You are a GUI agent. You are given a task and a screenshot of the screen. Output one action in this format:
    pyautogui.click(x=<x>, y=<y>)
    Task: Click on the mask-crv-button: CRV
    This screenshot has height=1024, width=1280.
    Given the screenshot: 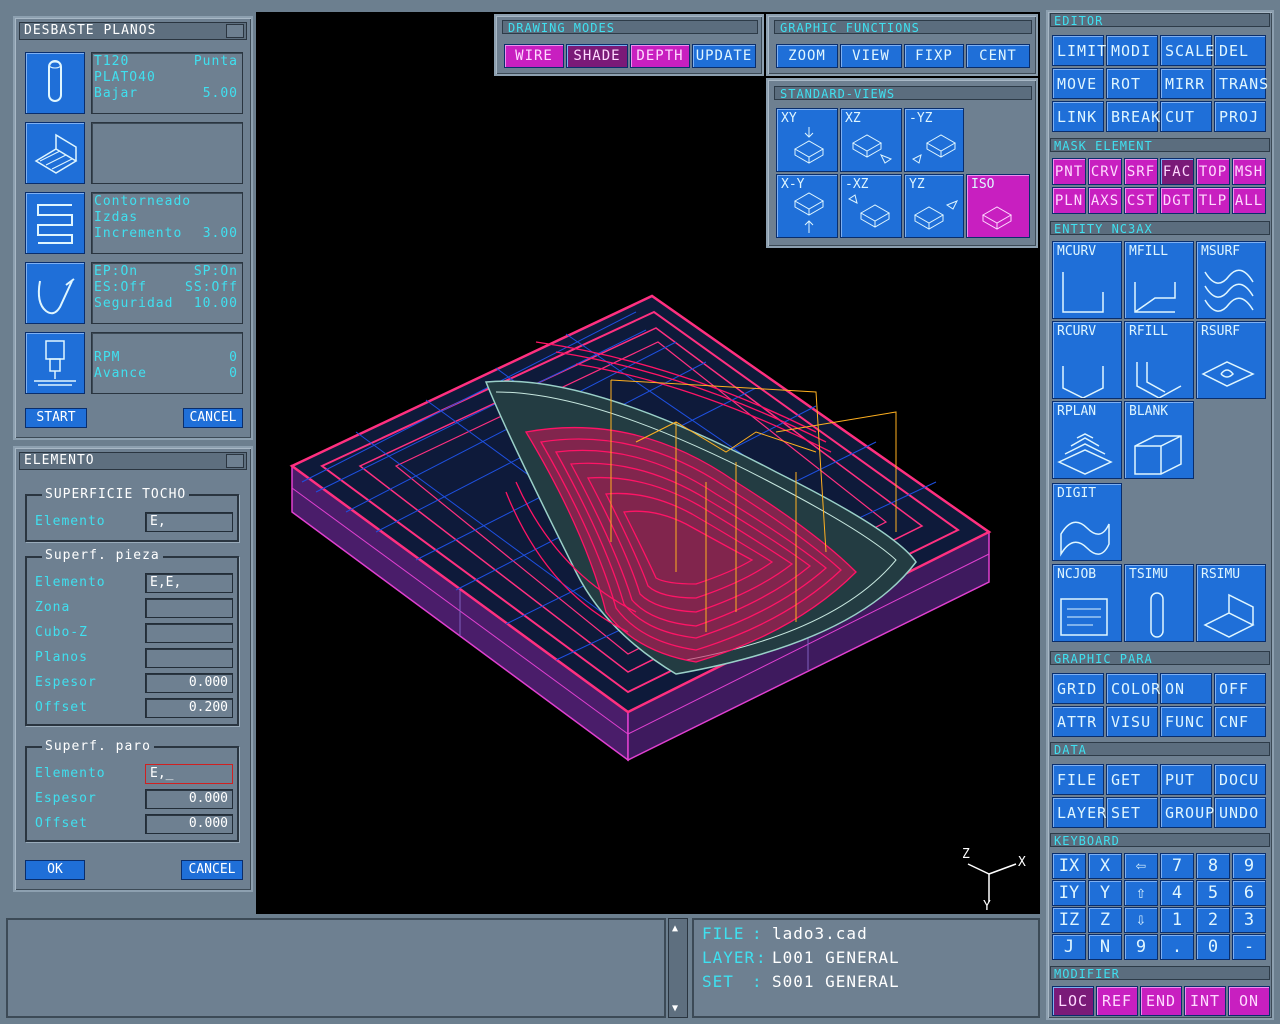 What is the action you would take?
    pyautogui.click(x=1105, y=171)
    